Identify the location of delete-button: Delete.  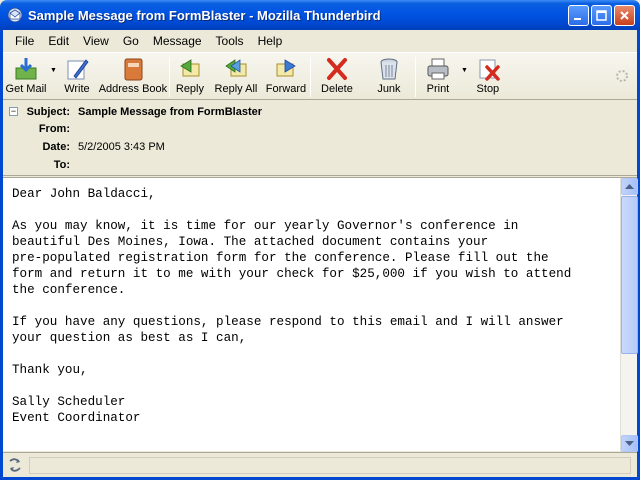
(337, 76).